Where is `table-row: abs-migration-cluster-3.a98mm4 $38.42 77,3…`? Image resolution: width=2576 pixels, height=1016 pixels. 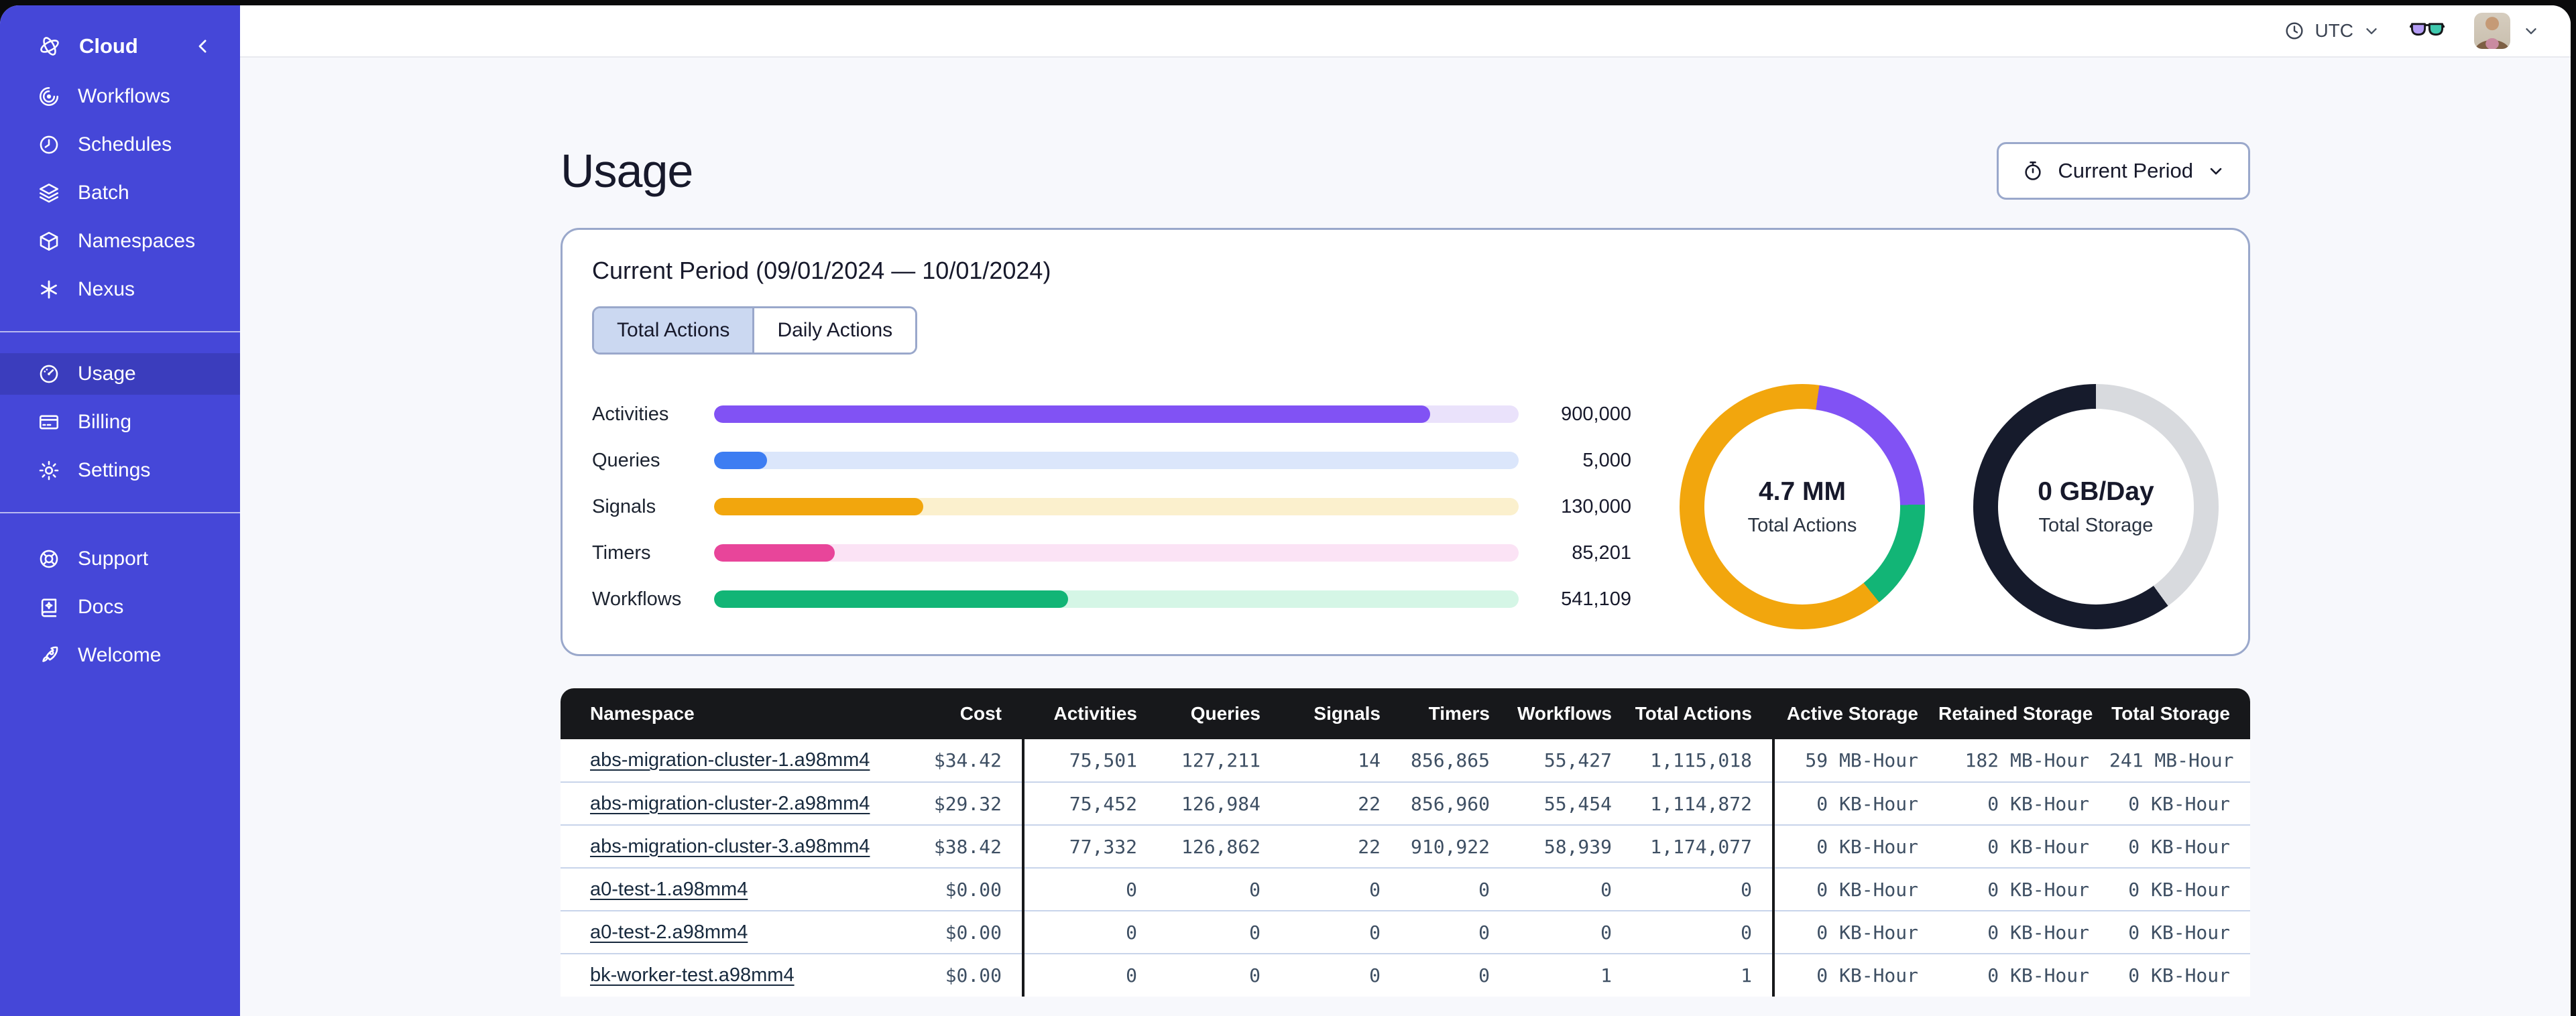
table-row: abs-migration-cluster-3.a98mm4 $38.42 77,3… is located at coordinates (1405, 846).